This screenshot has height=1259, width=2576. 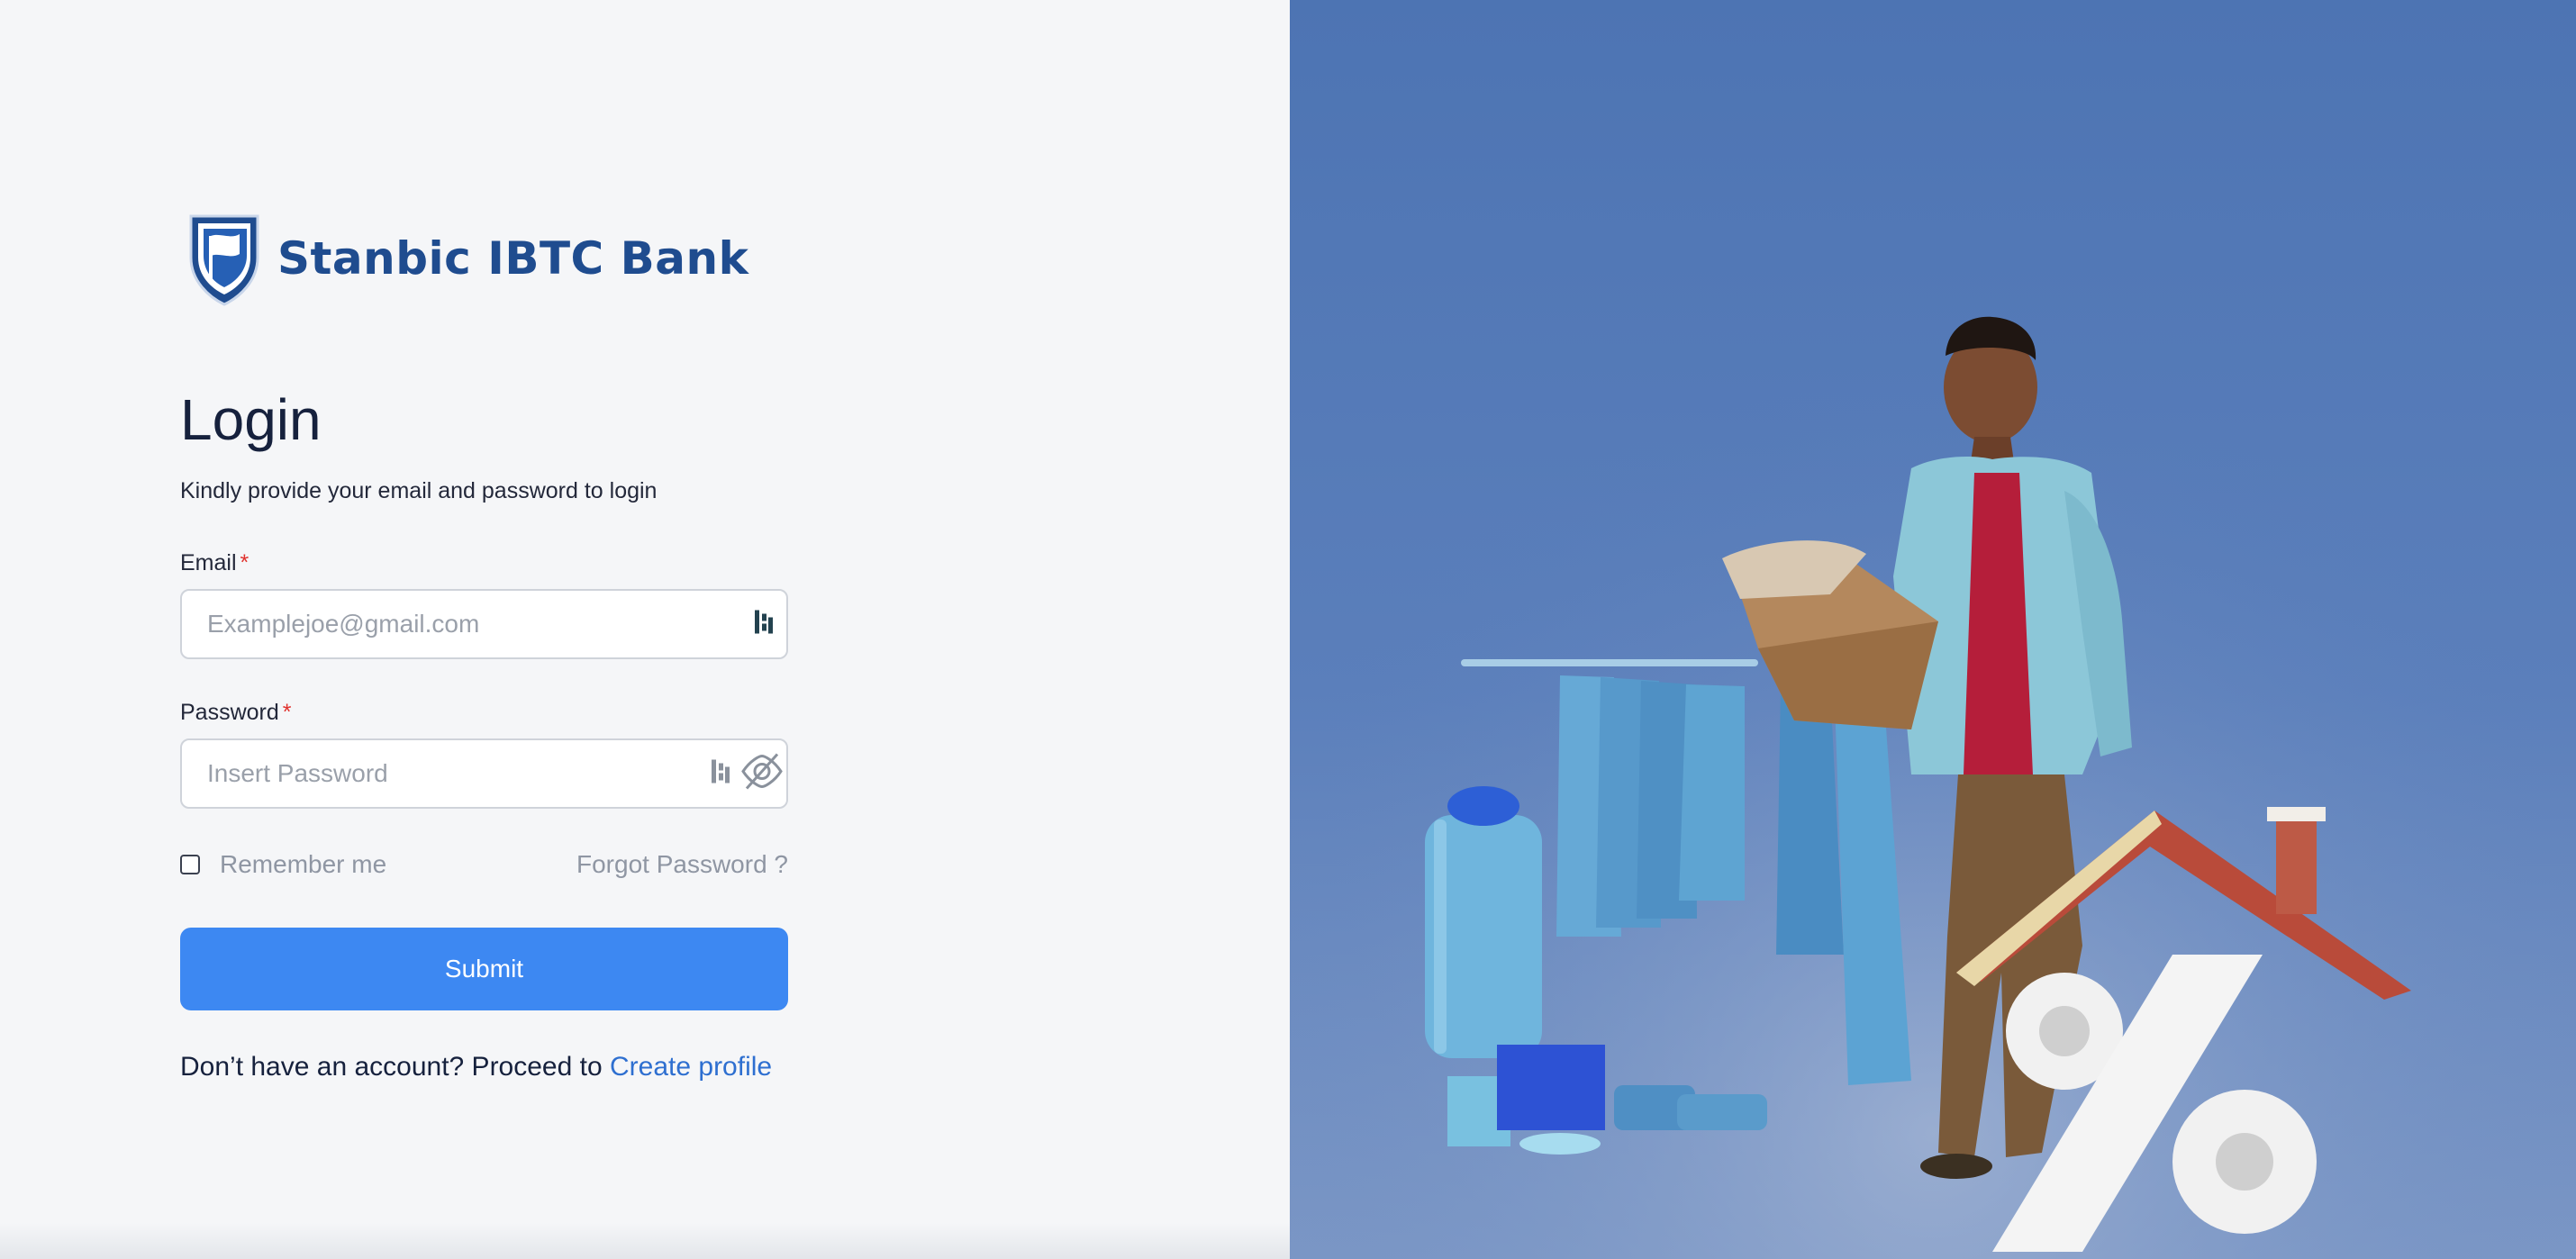 I want to click on shoes, so click(x=1560, y=1144).